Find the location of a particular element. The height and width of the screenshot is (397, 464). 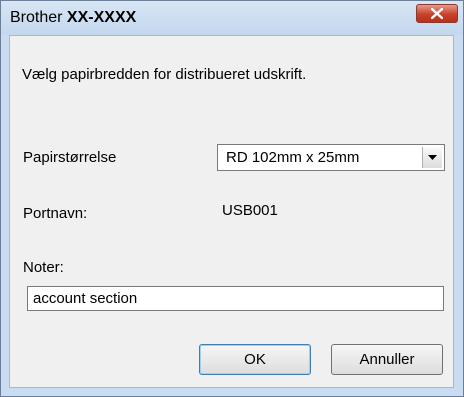

notes-value: account section is located at coordinates (85, 298).